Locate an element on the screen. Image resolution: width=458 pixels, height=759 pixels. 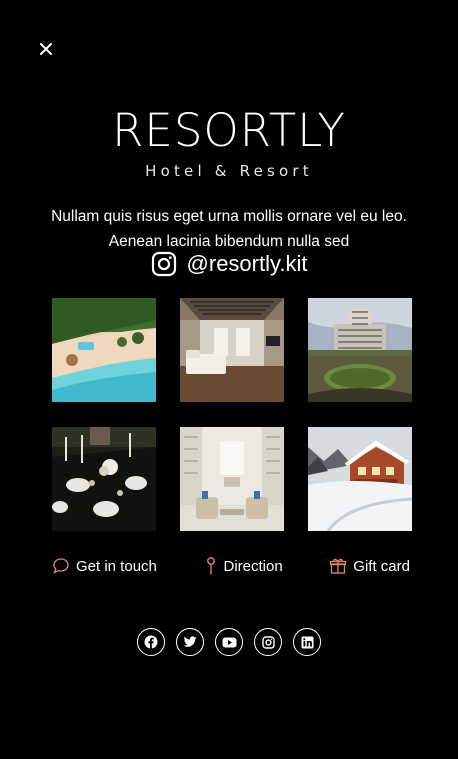
hotel-building-photo is located at coordinates (360, 350).